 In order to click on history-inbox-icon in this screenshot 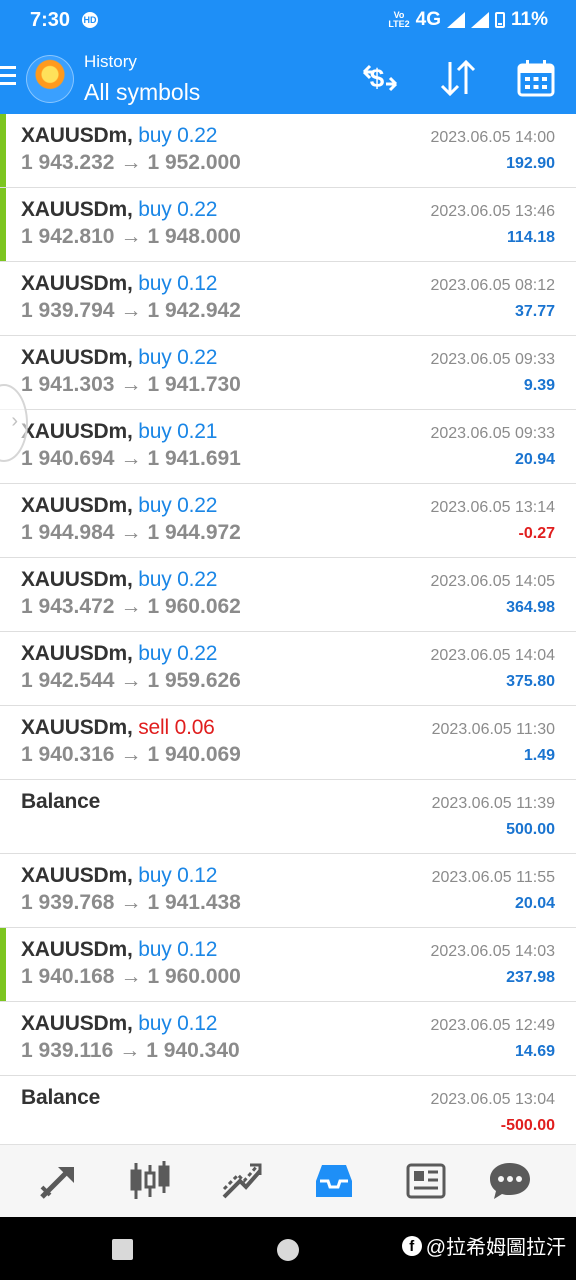, I will do `click(334, 1181)`.